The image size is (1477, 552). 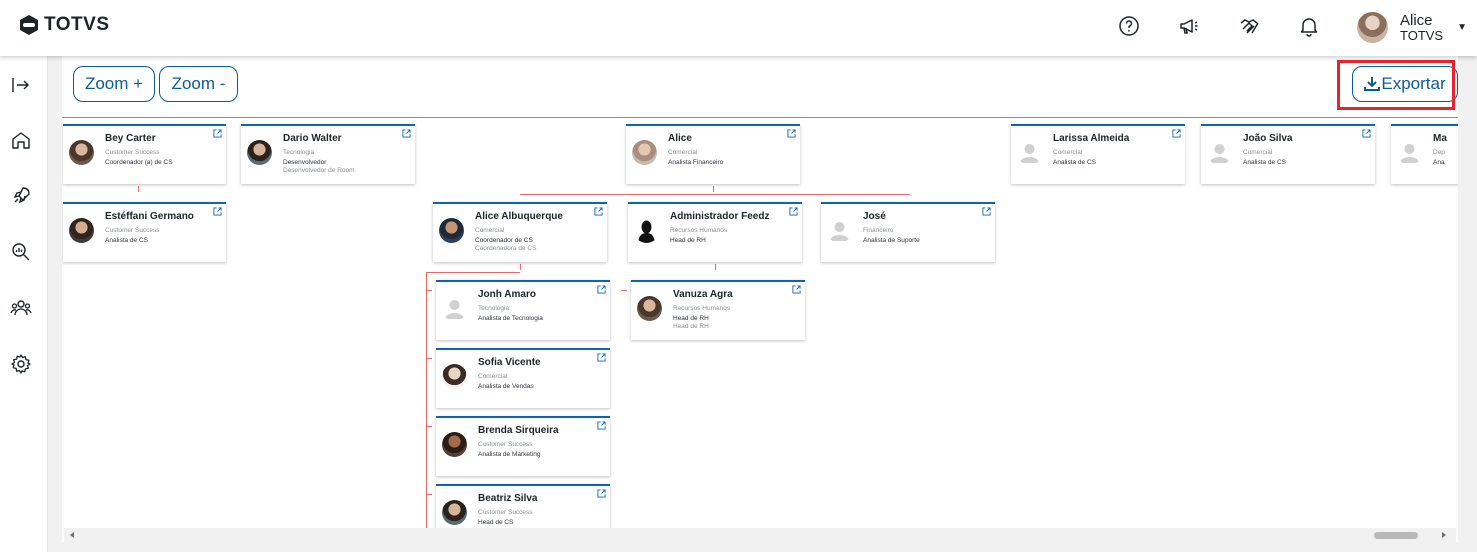 I want to click on search-analytics-icon, so click(x=21, y=252).